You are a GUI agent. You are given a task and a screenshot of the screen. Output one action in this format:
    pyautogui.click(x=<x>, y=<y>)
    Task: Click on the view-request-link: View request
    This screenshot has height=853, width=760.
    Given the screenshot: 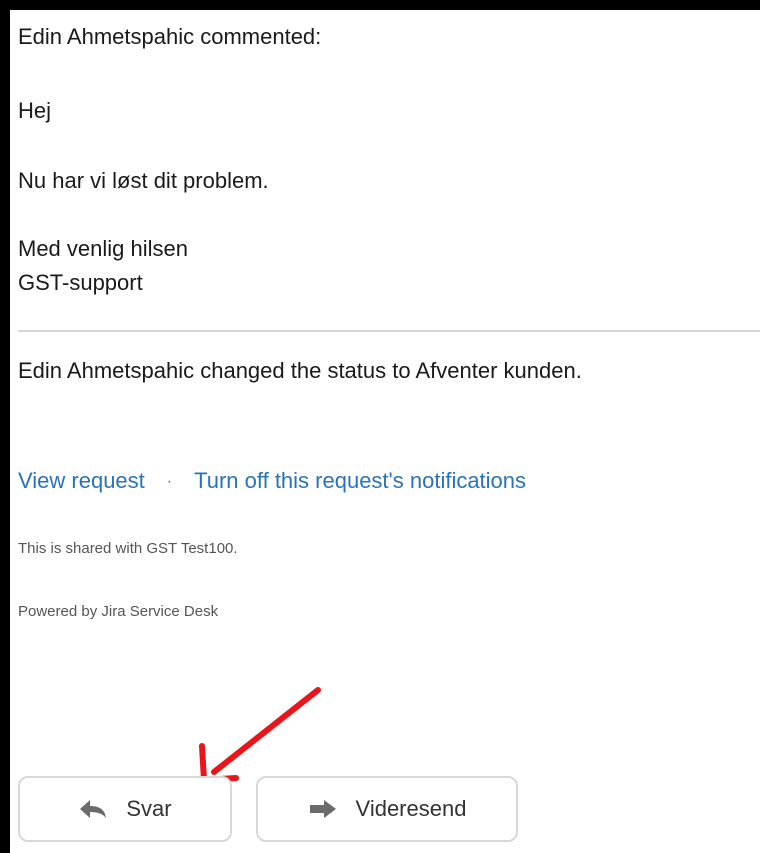 What is the action you would take?
    pyautogui.click(x=81, y=480)
    